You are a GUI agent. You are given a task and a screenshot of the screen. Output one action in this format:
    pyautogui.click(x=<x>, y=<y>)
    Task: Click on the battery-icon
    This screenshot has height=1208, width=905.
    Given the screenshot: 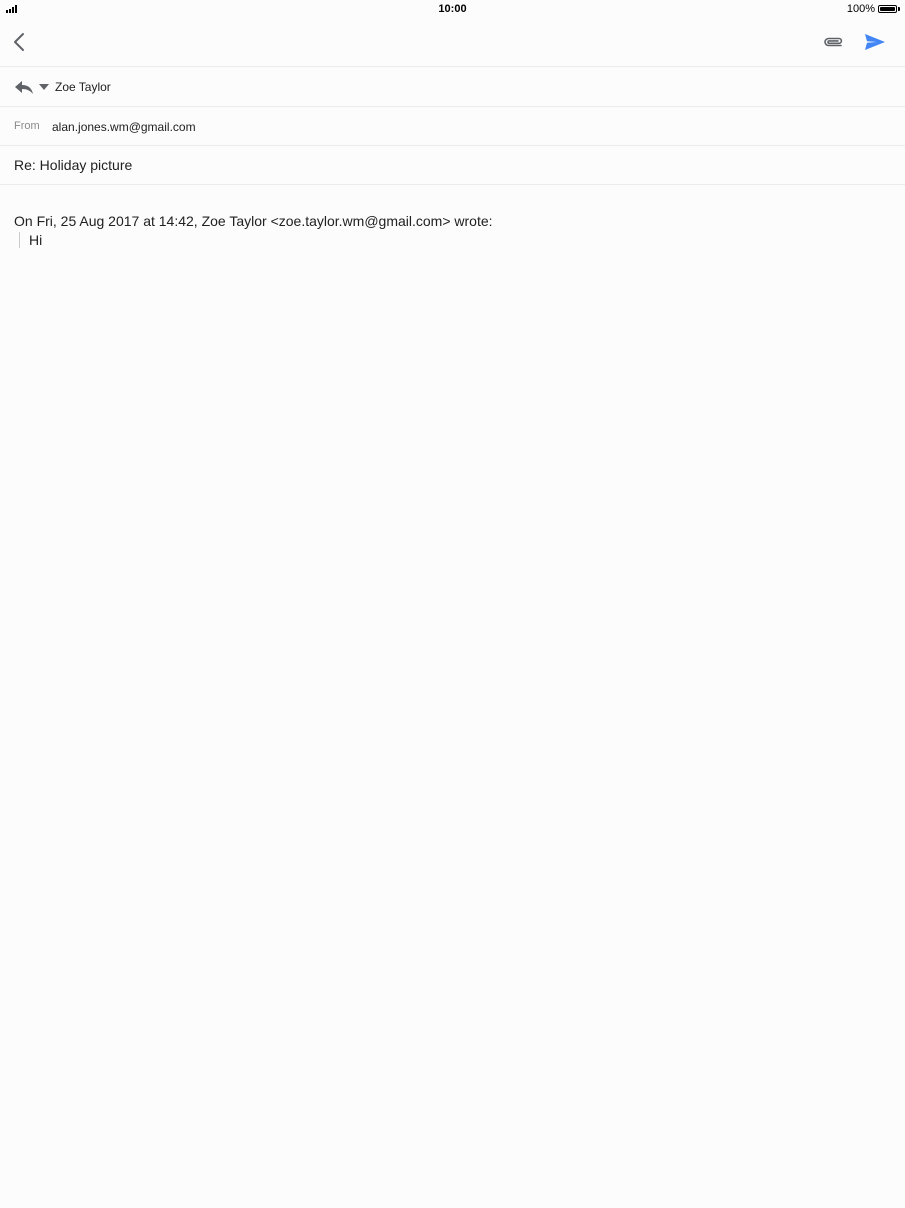 What is the action you would take?
    pyautogui.click(x=887, y=9)
    